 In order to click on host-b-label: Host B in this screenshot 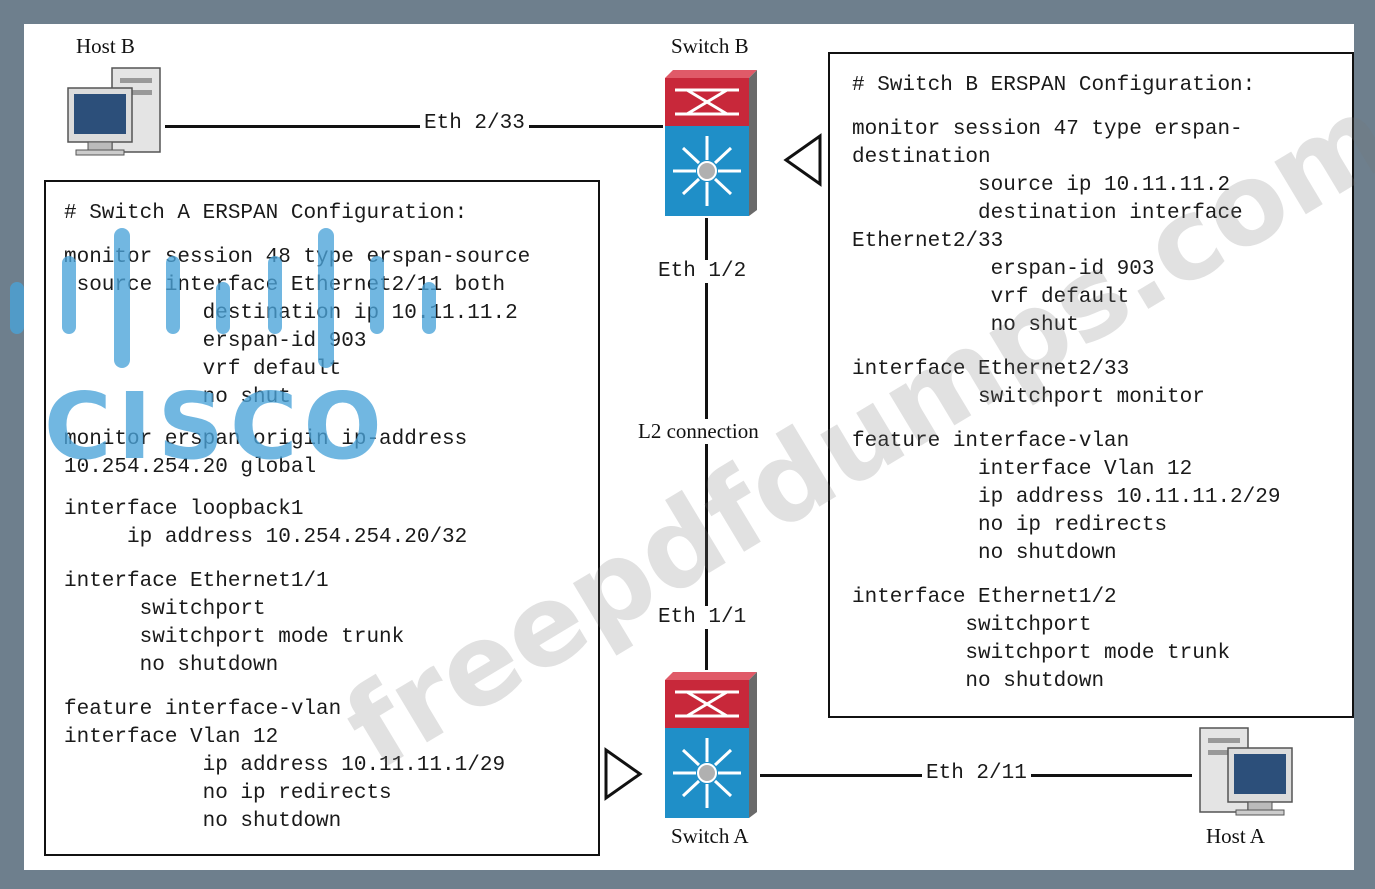, I will do `click(105, 46)`.